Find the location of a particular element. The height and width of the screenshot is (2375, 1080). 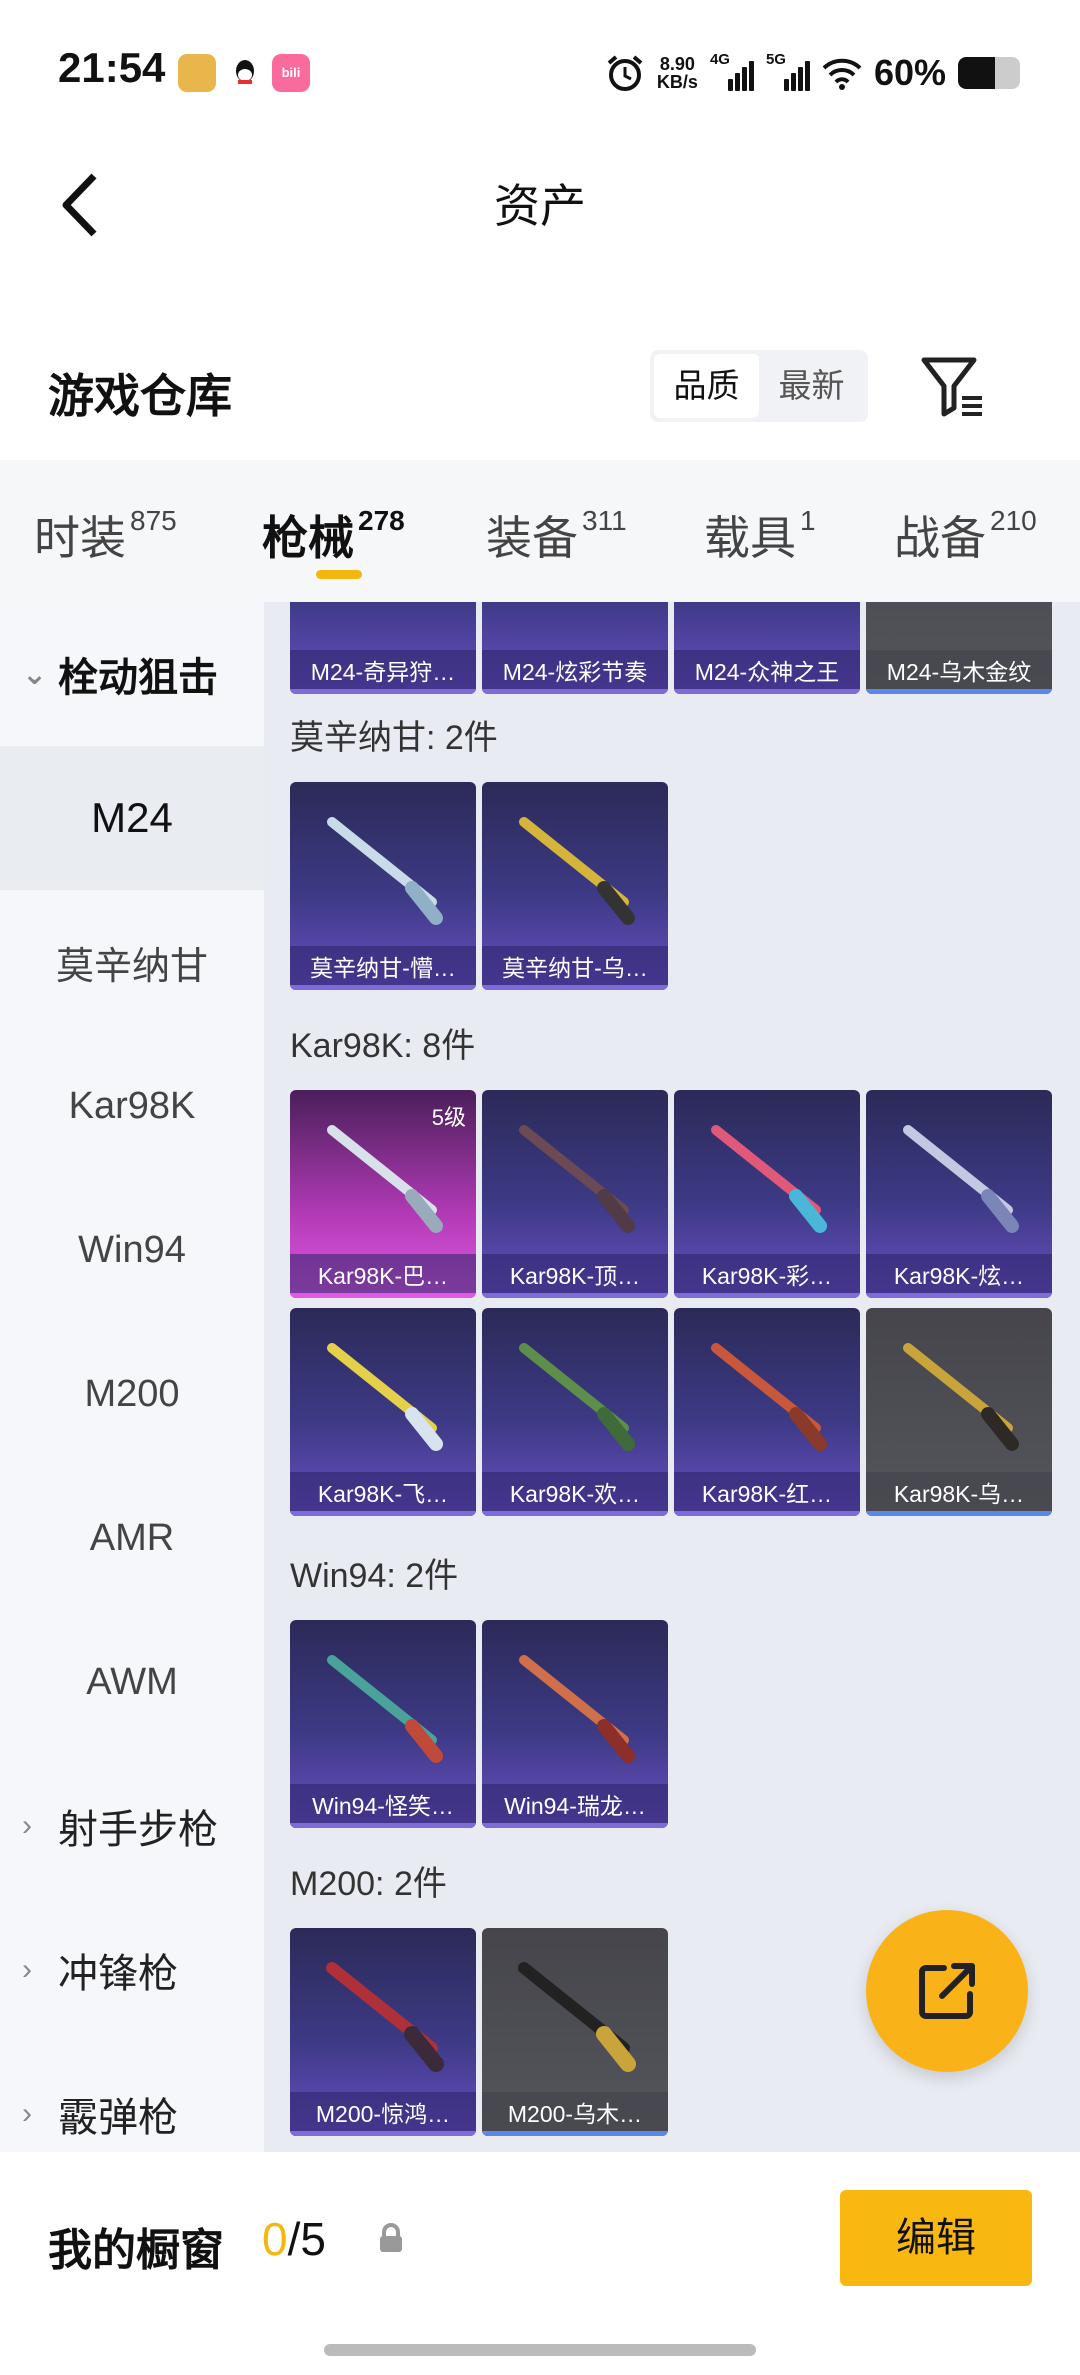

showcase-title: 我的橱窗 is located at coordinates (136, 2250).